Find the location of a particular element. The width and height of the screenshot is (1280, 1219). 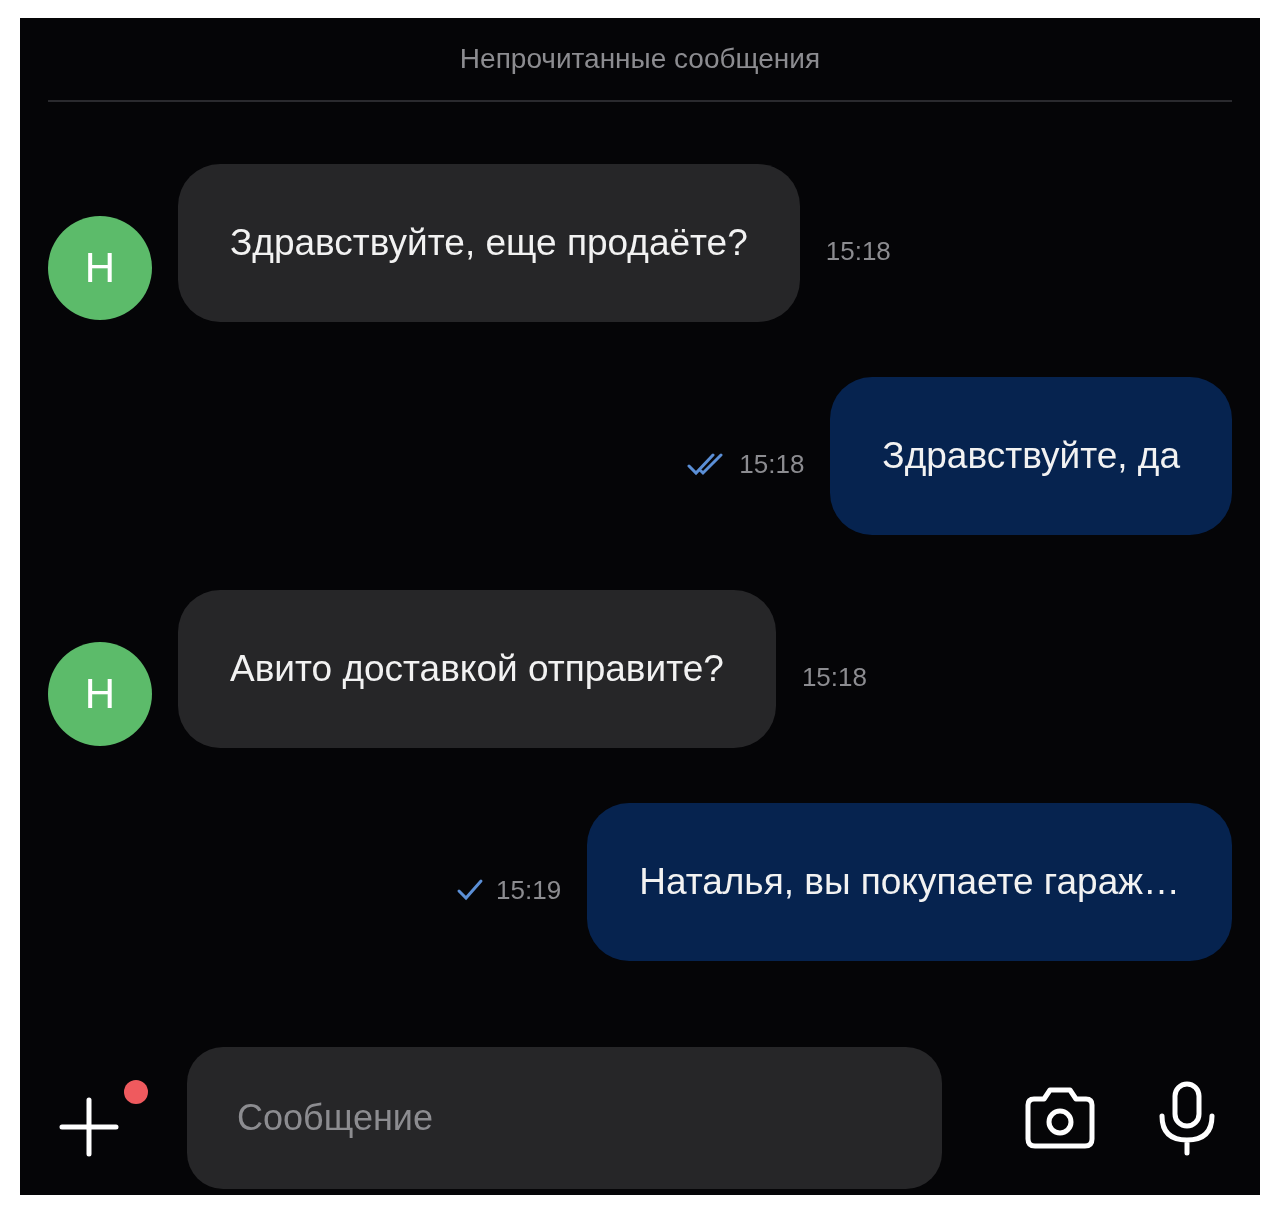

message-bubble: Авито доставкой отправите? is located at coordinates (477, 669).